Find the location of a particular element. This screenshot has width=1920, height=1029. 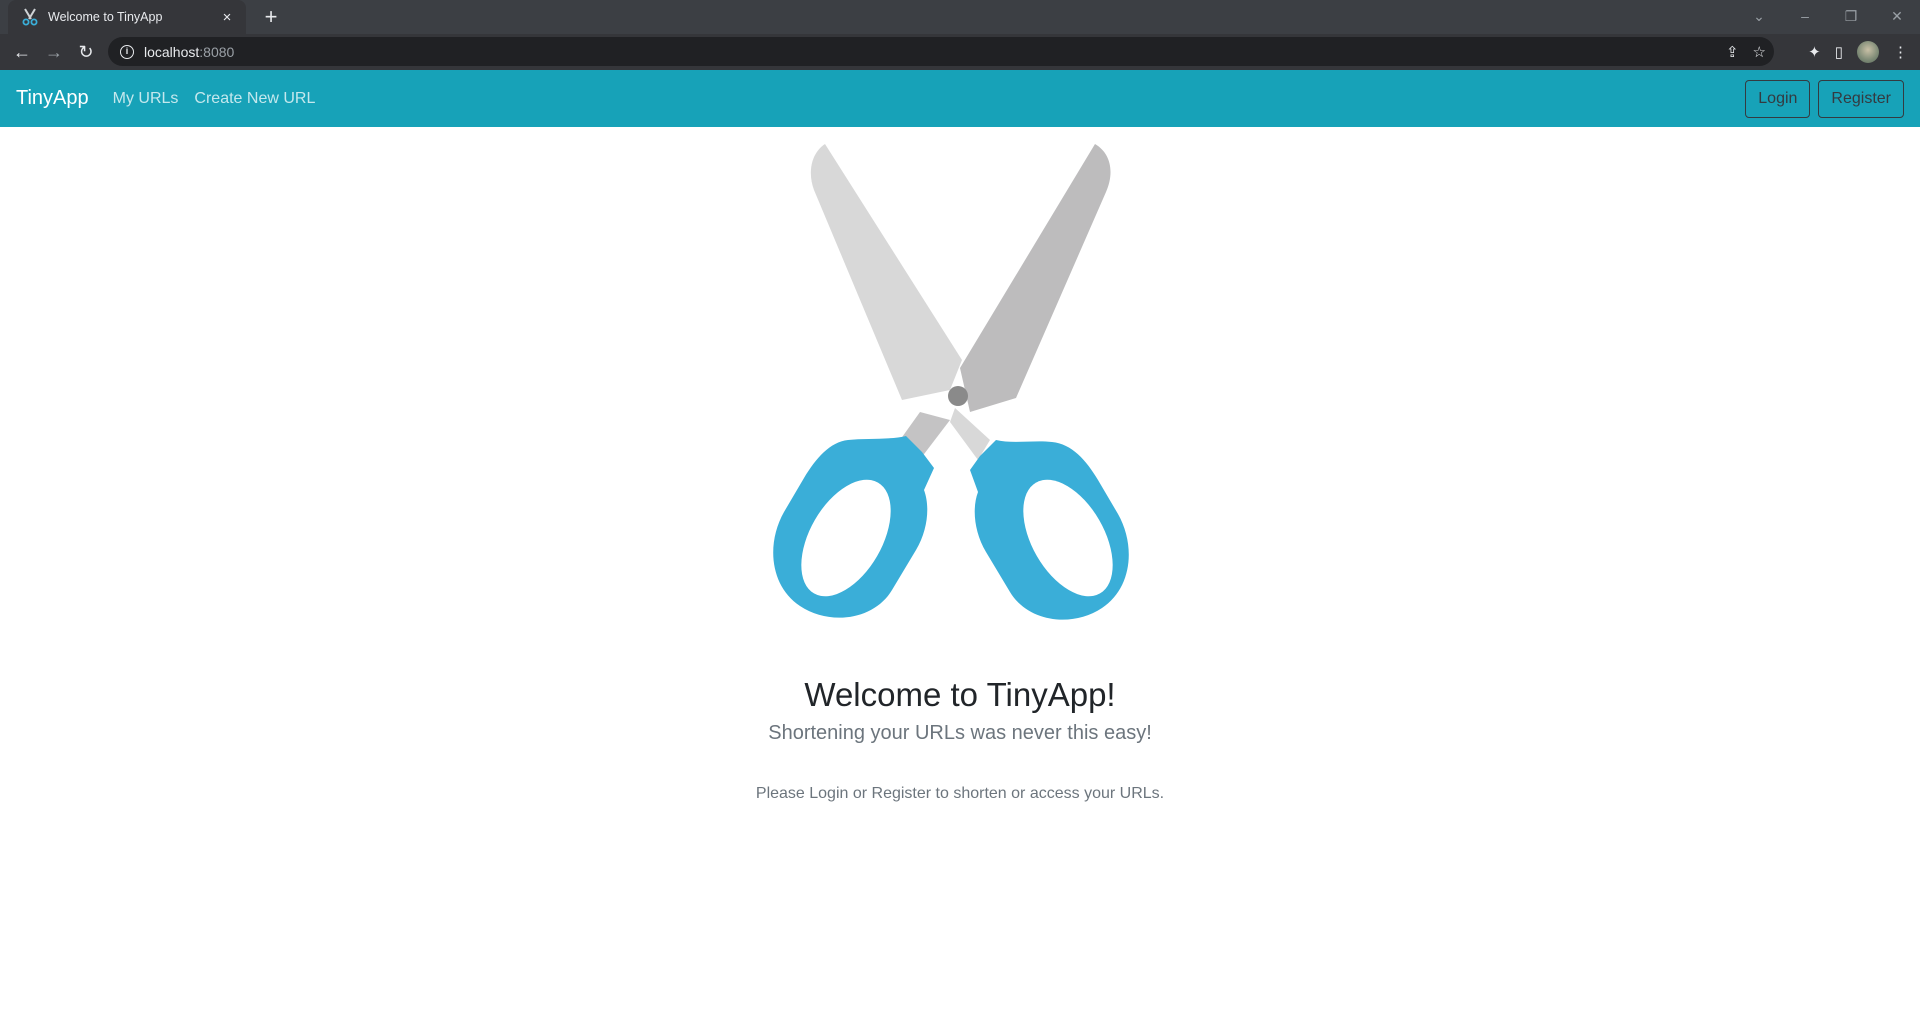

star-icon: ☆ is located at coordinates (1759, 52).